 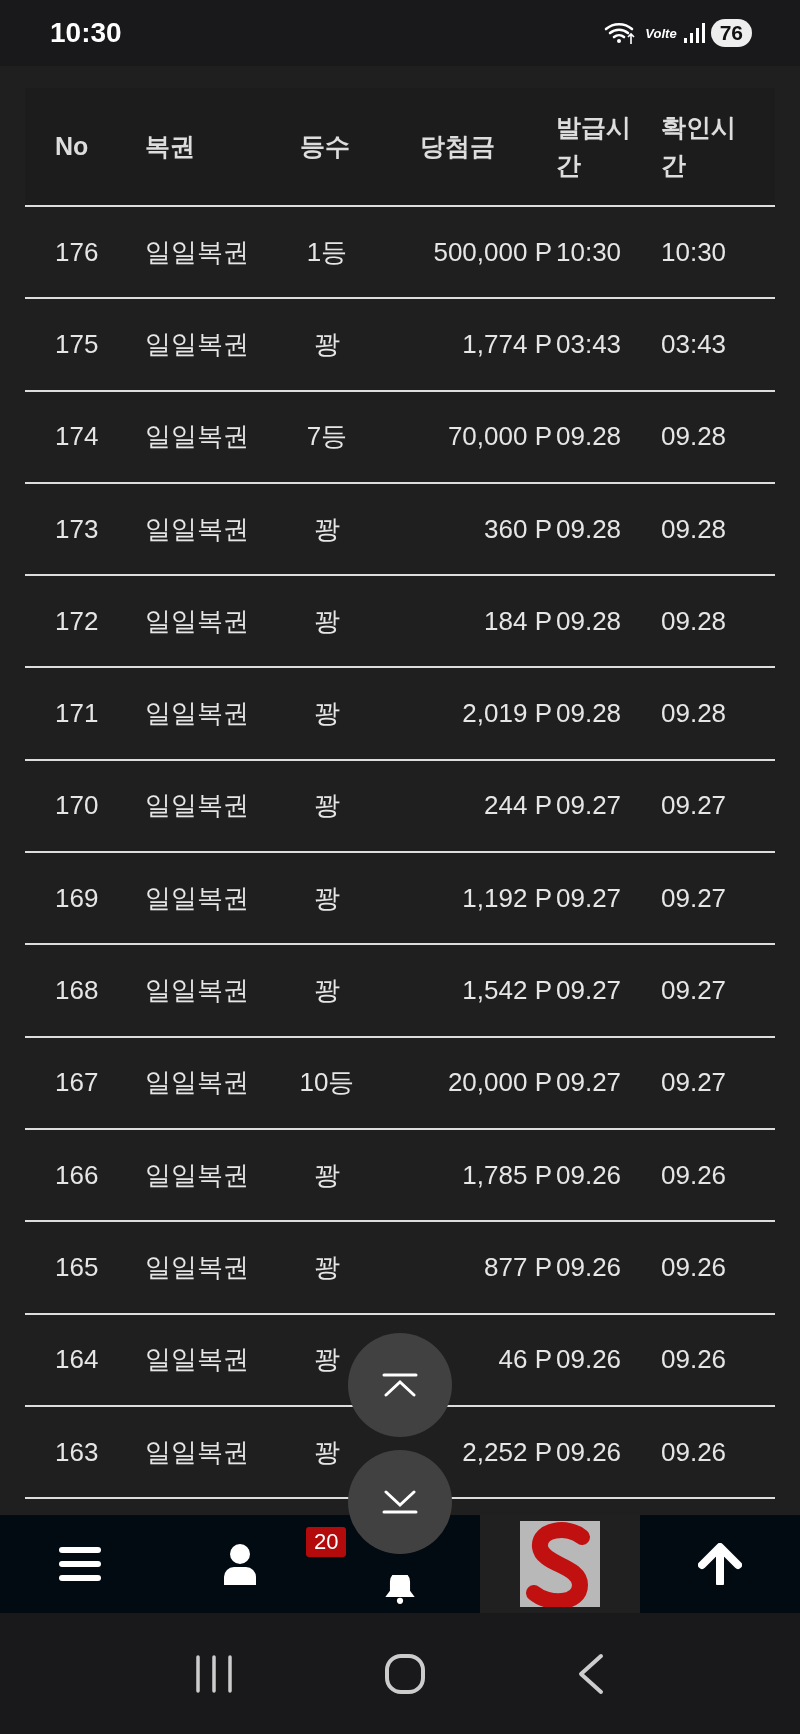 What do you see at coordinates (507, 344) in the screenshot?
I see `prize-cell: 1,774 P` at bounding box center [507, 344].